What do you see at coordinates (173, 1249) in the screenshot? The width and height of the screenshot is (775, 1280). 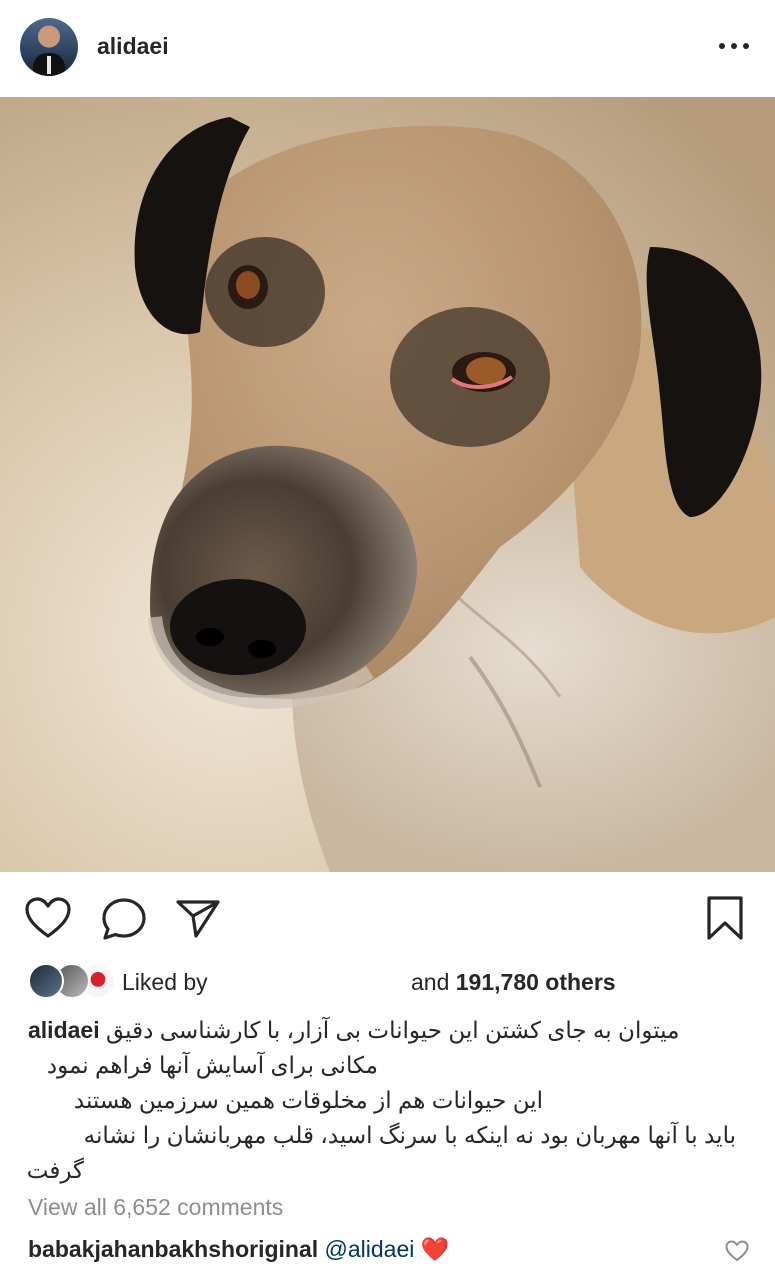 I see `comment-username: babakjahanbakhshoriginal` at bounding box center [173, 1249].